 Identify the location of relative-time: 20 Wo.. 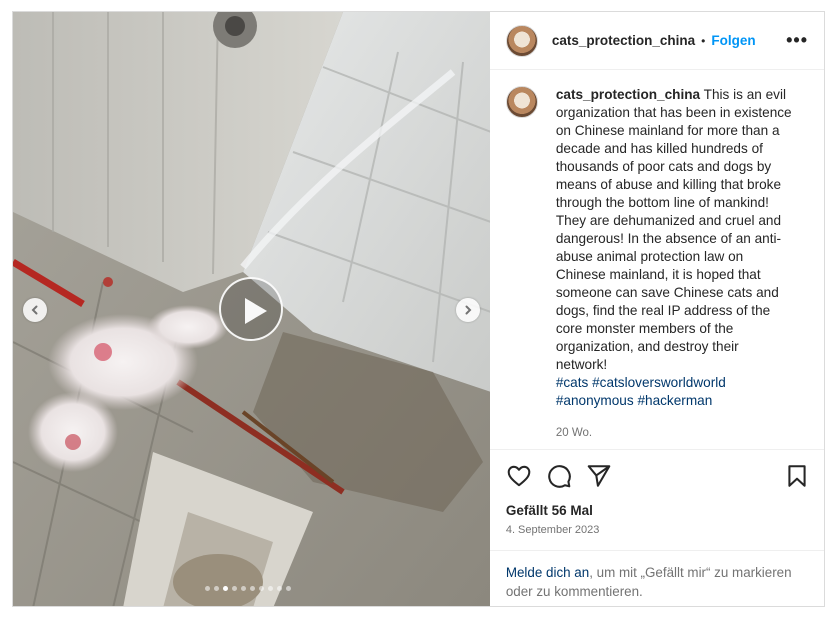
(675, 433).